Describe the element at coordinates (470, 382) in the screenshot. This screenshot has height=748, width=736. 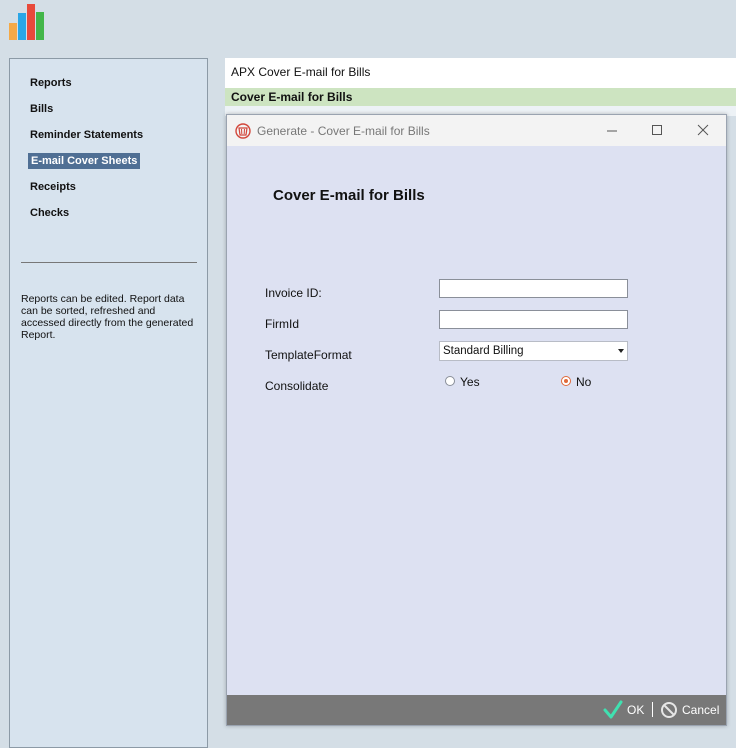
I see `consolidate-yes-label: Yes` at that location.